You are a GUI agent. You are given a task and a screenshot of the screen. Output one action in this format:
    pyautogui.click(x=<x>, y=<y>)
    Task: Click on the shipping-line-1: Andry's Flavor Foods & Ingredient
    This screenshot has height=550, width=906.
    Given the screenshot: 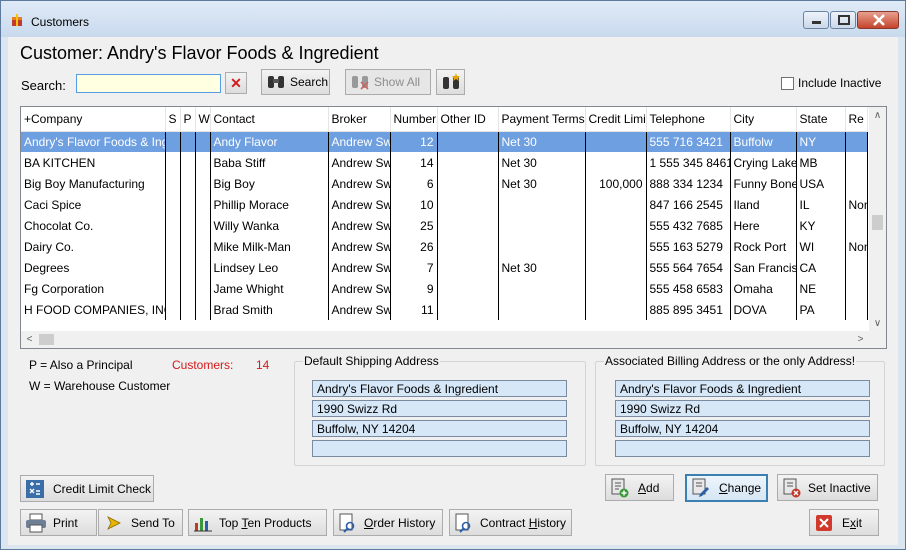 What is the action you would take?
    pyautogui.click(x=439, y=388)
    